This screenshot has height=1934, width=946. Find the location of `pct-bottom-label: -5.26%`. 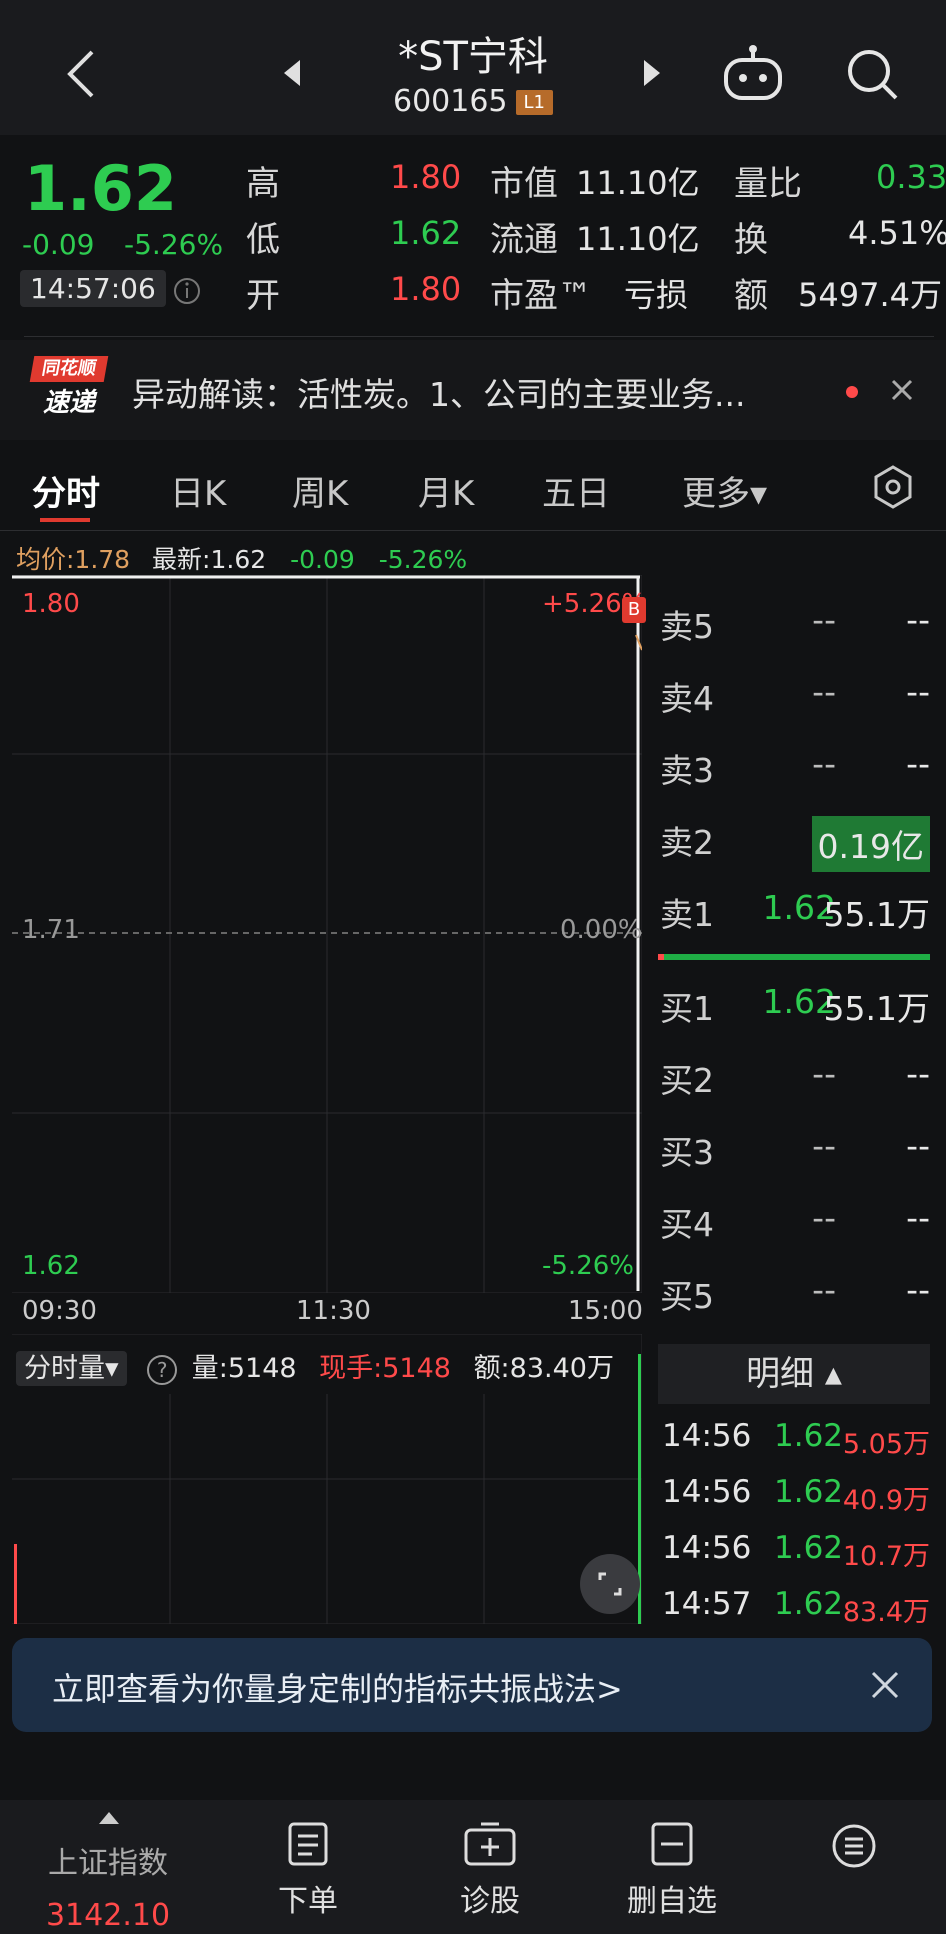

pct-bottom-label: -5.26% is located at coordinates (588, 1266).